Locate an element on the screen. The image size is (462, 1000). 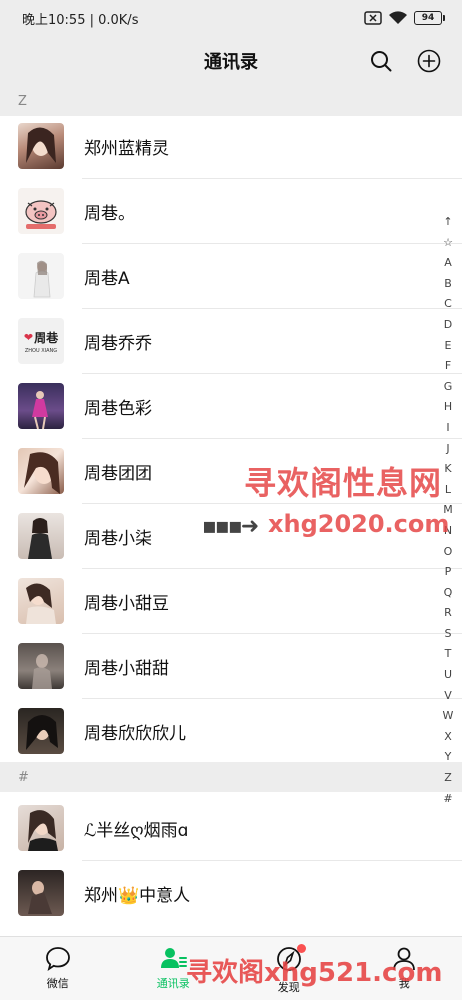
index-letter: Q is located at coordinates (448, 593).